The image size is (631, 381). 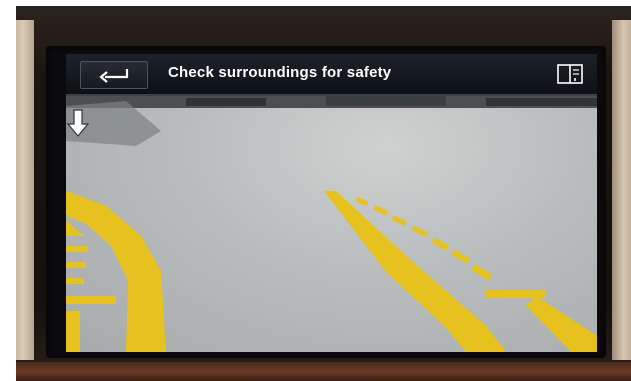 What do you see at coordinates (280, 72) in the screenshot?
I see `page-title: Check surroundings for safety` at bounding box center [280, 72].